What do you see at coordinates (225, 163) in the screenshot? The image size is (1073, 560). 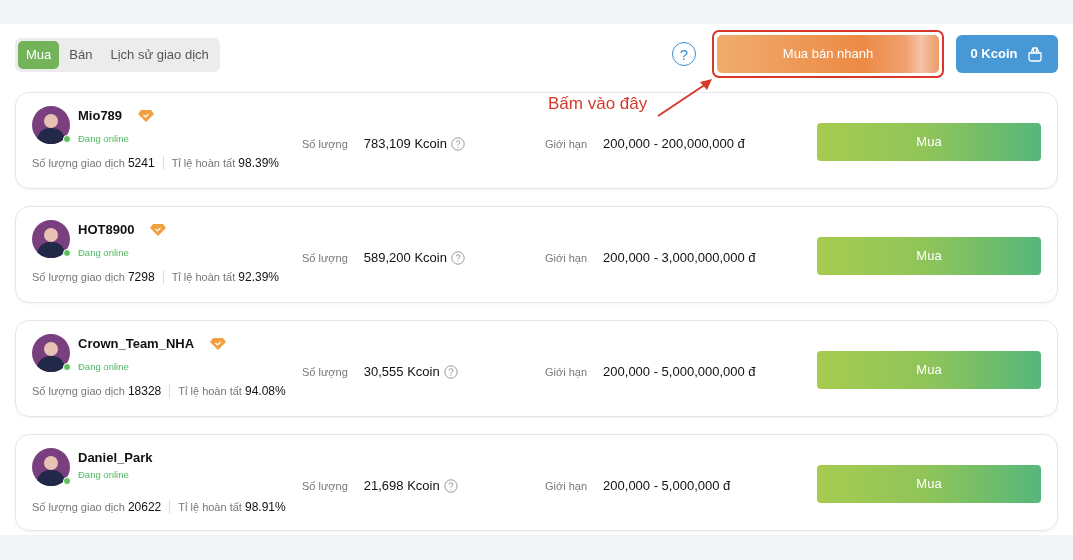 I see `completion-rate-text: Tỉ lệ hoàn tất 98.39%` at bounding box center [225, 163].